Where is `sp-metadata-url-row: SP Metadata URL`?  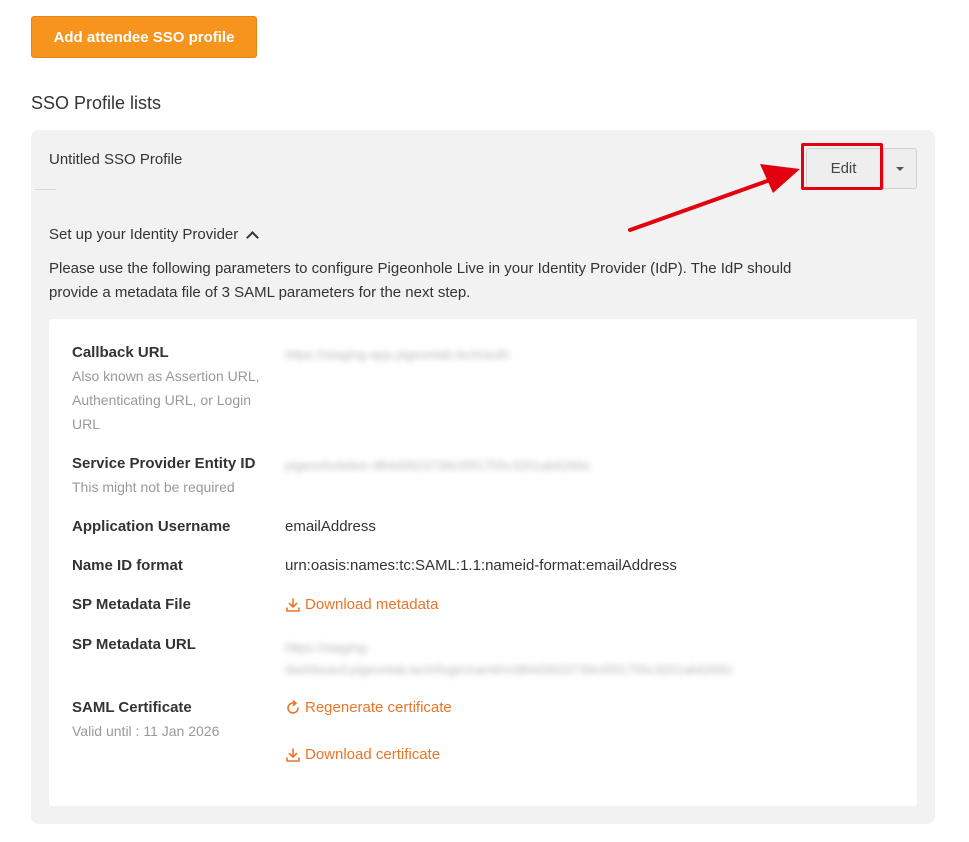
sp-metadata-url-row: SP Metadata URL is located at coordinates (134, 645).